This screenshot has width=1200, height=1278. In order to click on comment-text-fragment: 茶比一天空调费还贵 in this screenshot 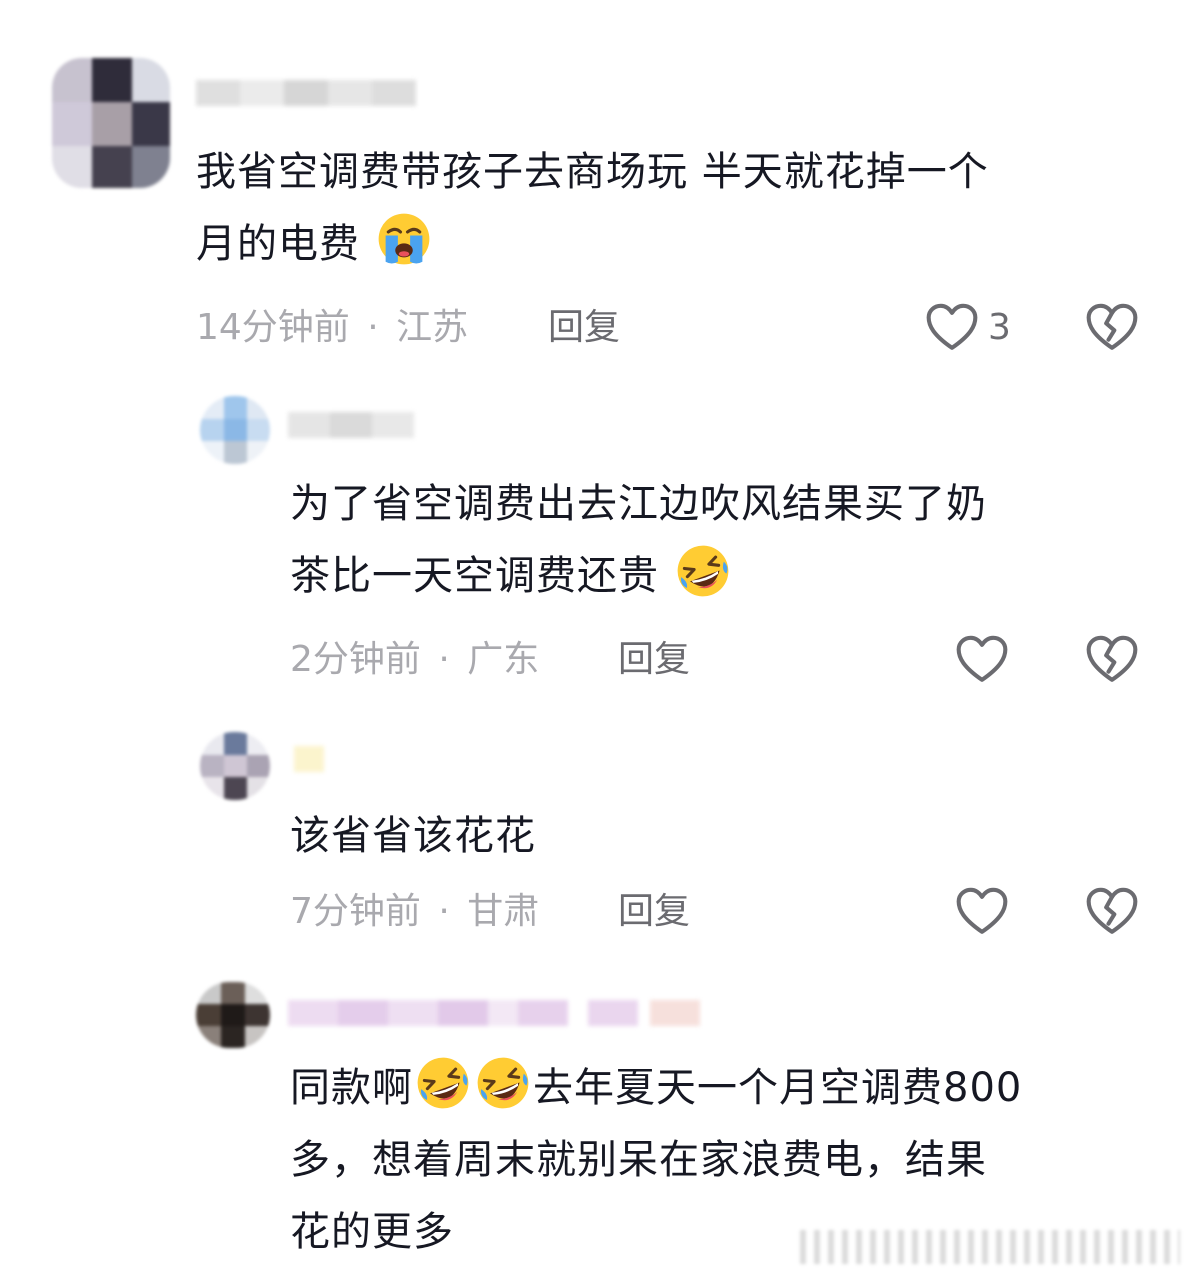, I will do `click(474, 576)`.